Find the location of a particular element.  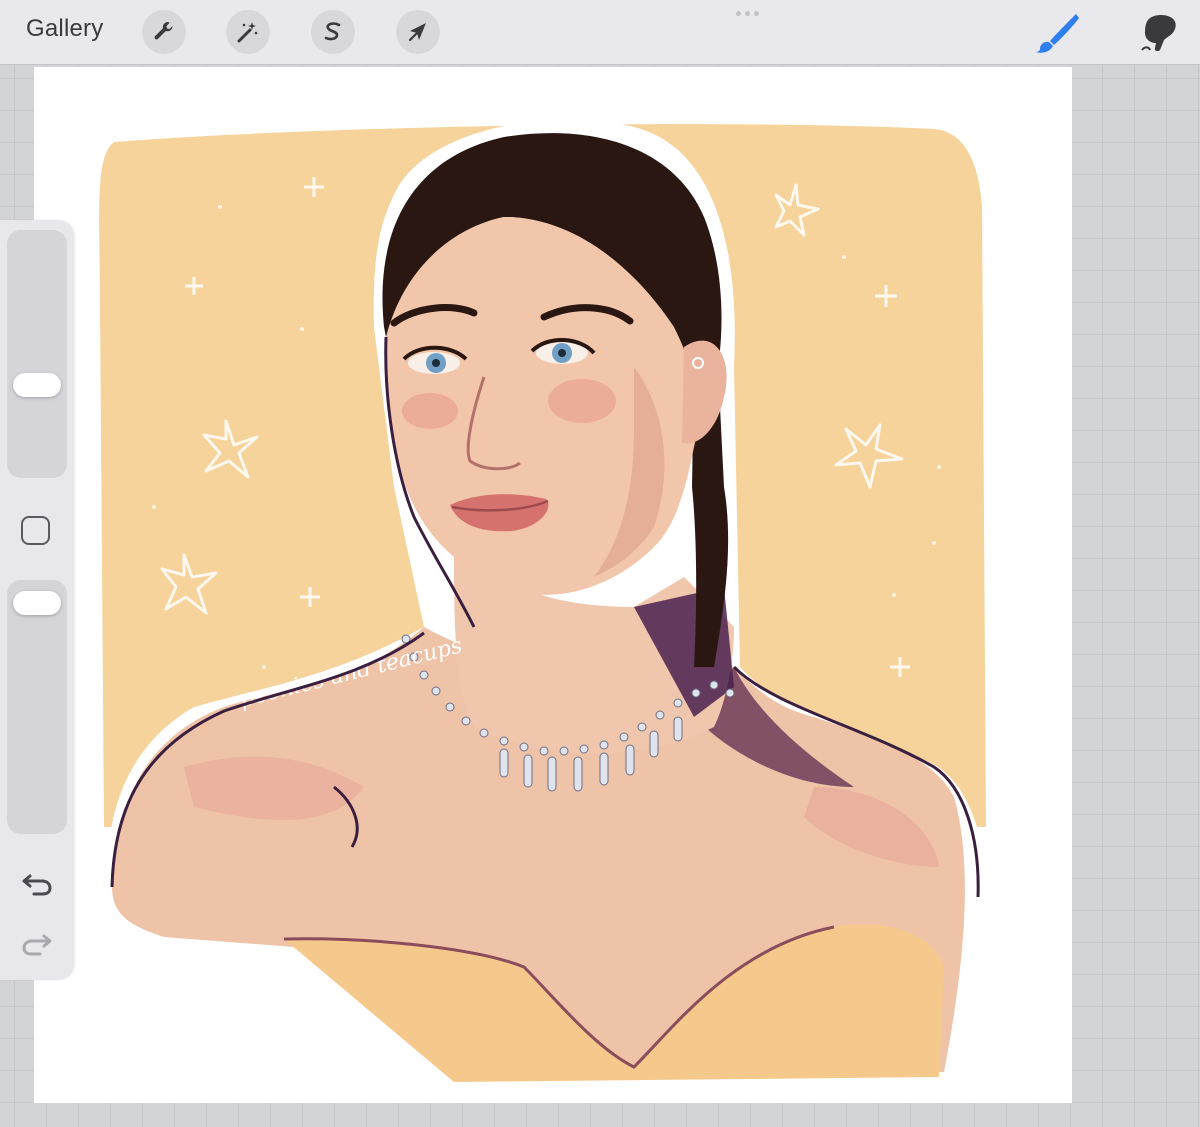

actions-button is located at coordinates (164, 32).